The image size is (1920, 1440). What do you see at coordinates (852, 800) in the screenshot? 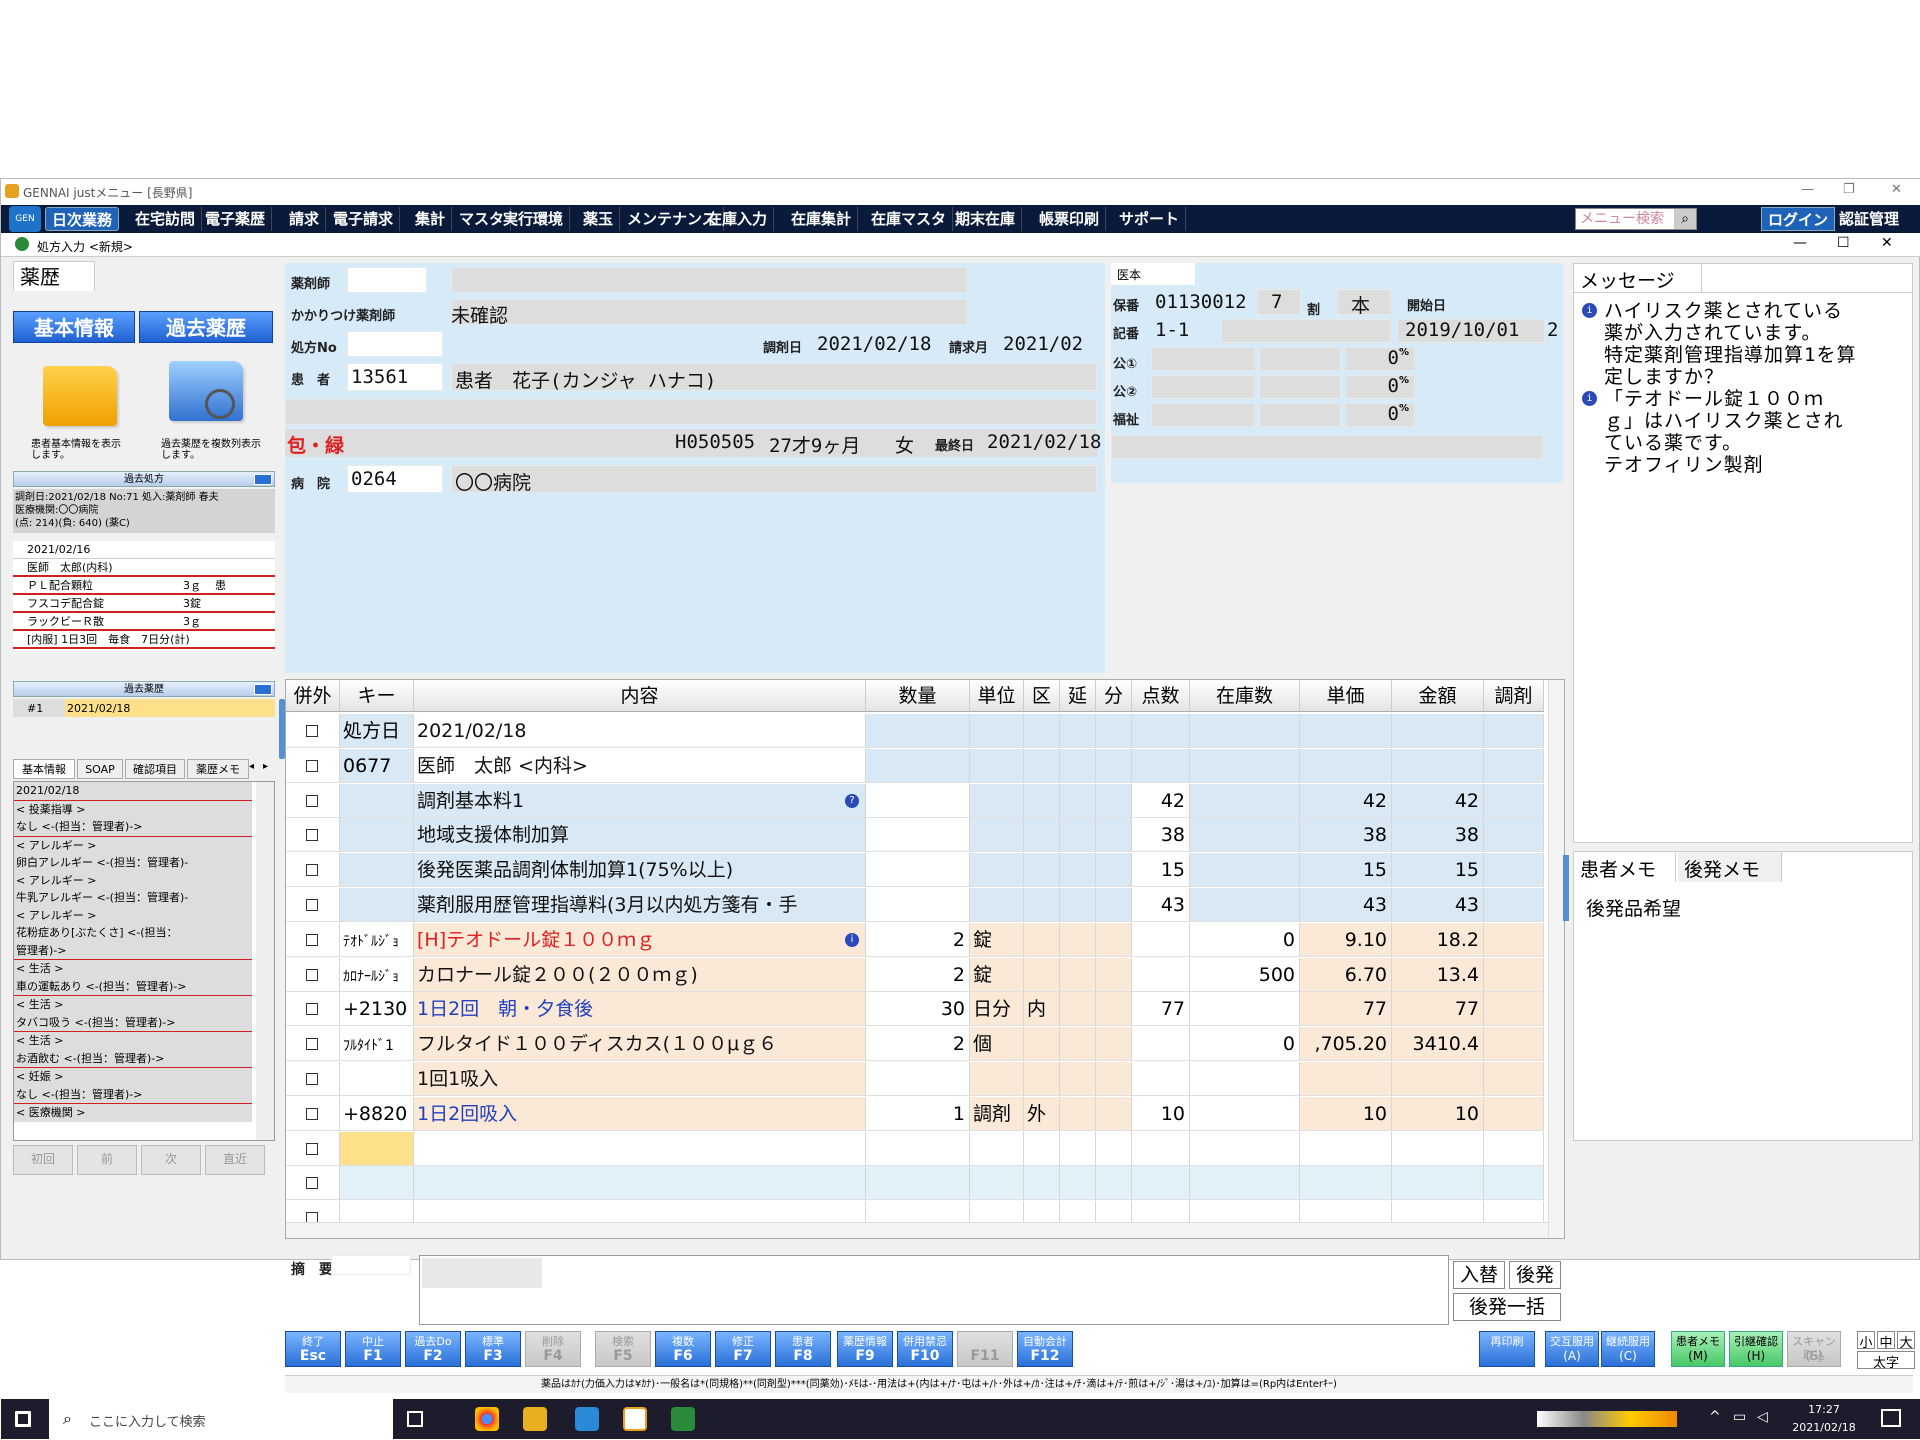
I see `info-icon: ?` at bounding box center [852, 800].